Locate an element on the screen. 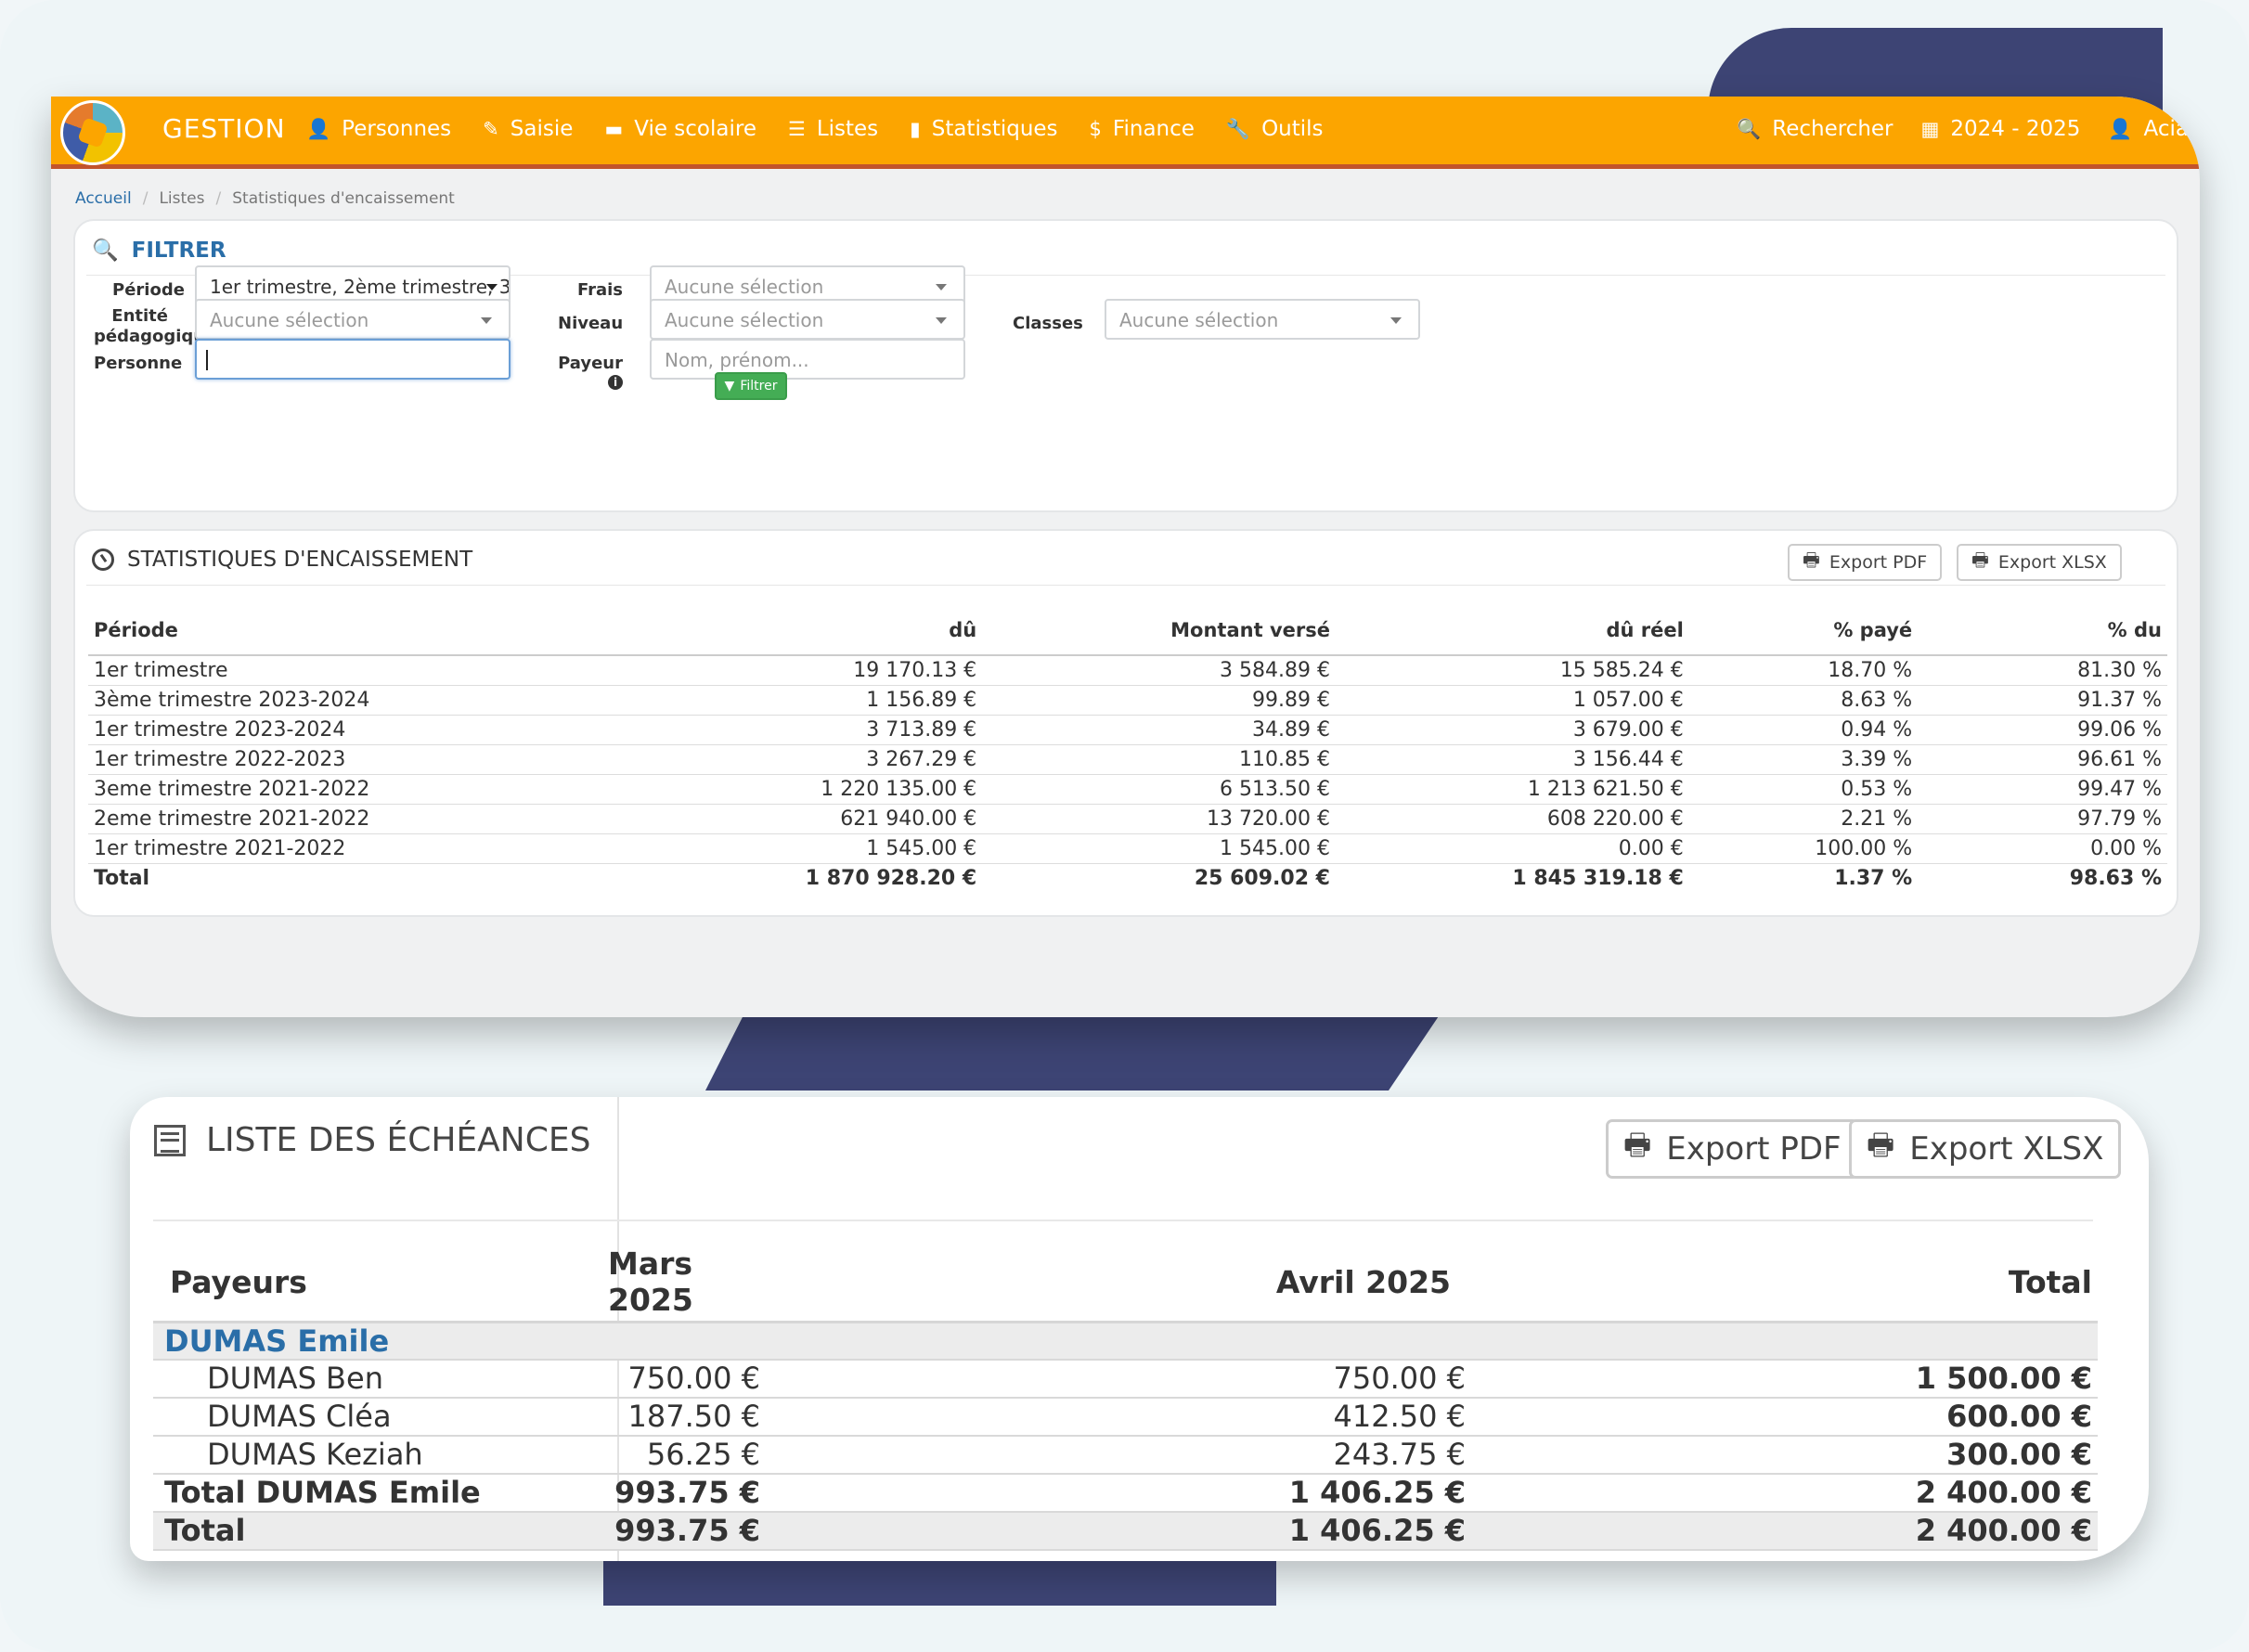  table-cell: 187.50 € is located at coordinates (682, 1417).